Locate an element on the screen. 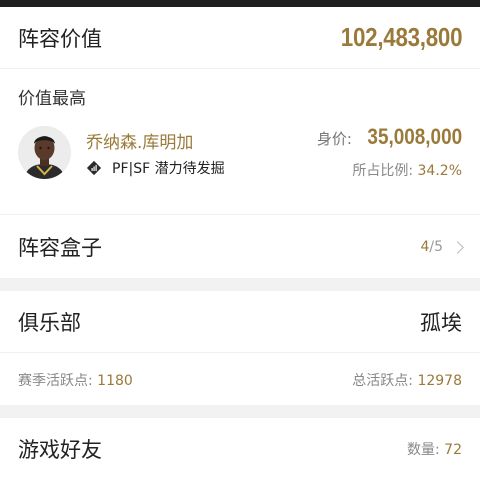 Image resolution: width=480 pixels, height=480 pixels. season-activity: 赛季活跃点: 1180 is located at coordinates (75, 380).